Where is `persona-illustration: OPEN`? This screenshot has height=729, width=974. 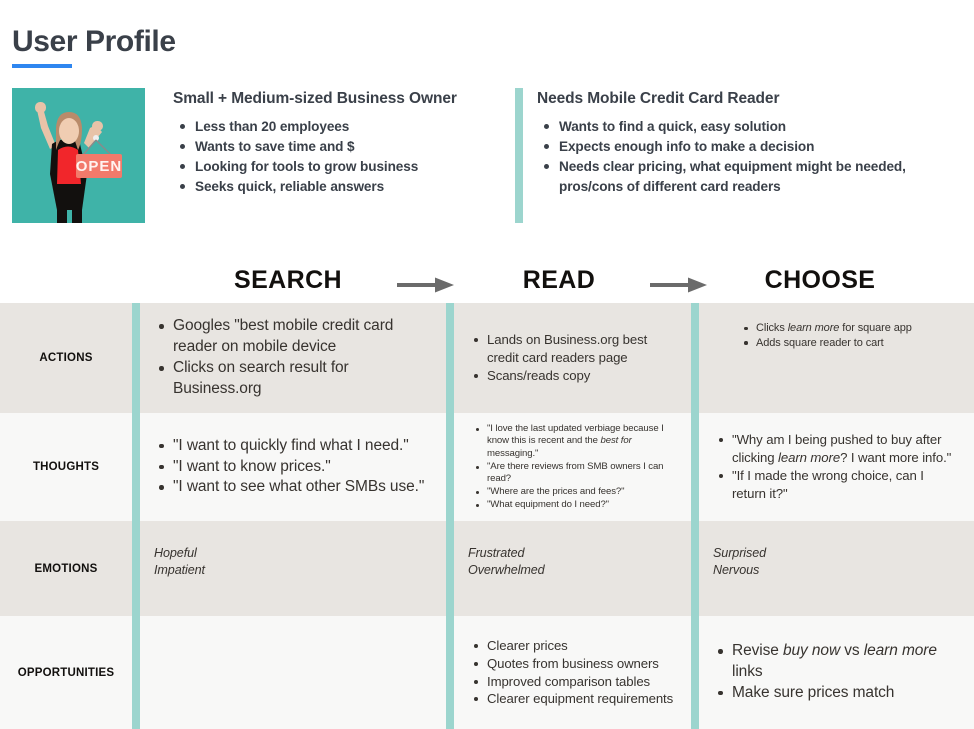
persona-illustration: OPEN is located at coordinates (78, 155).